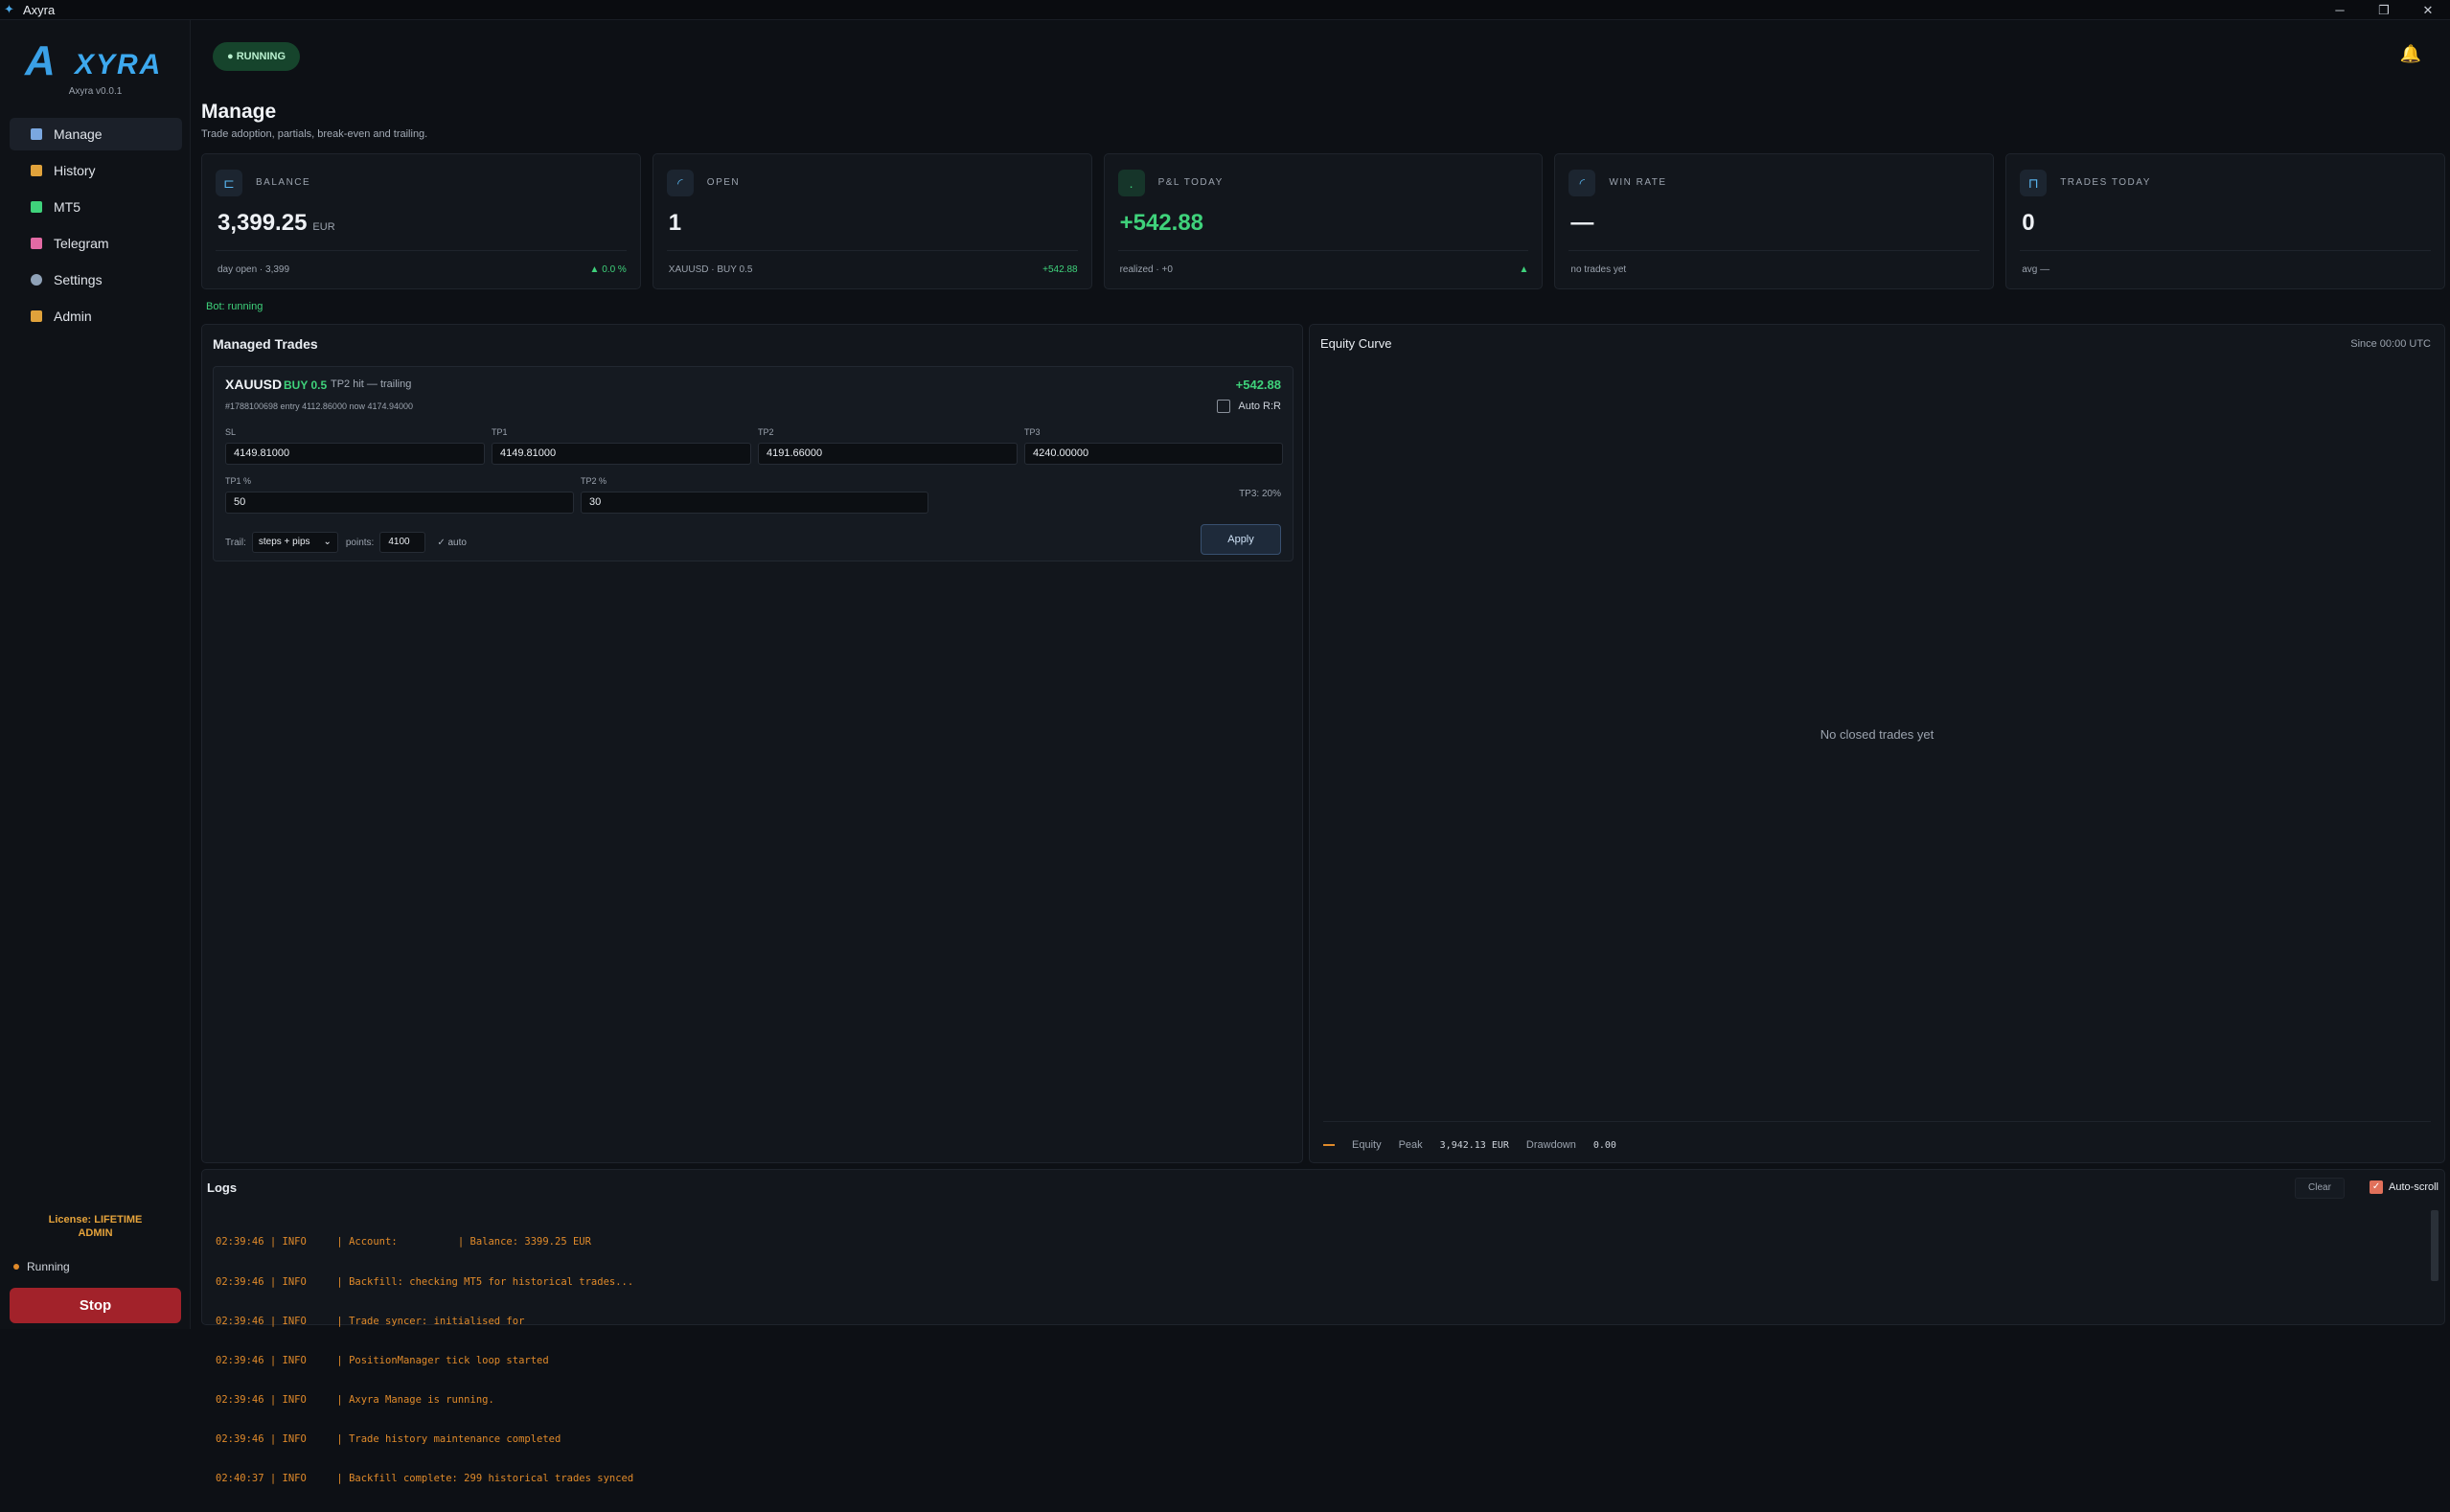 This screenshot has height=1512, width=2450. What do you see at coordinates (2340, 10) in the screenshot?
I see `minimize-icon: ─` at bounding box center [2340, 10].